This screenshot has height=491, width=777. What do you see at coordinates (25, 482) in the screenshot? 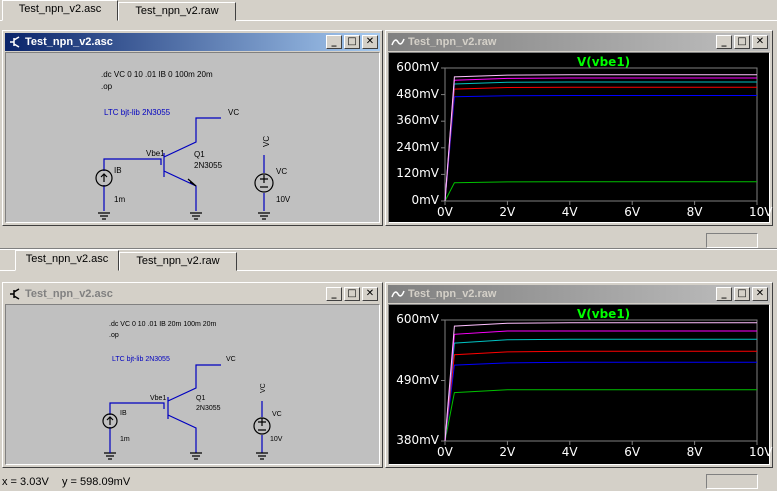
I see `cursor-x-readout: x = 3.03V` at bounding box center [25, 482].